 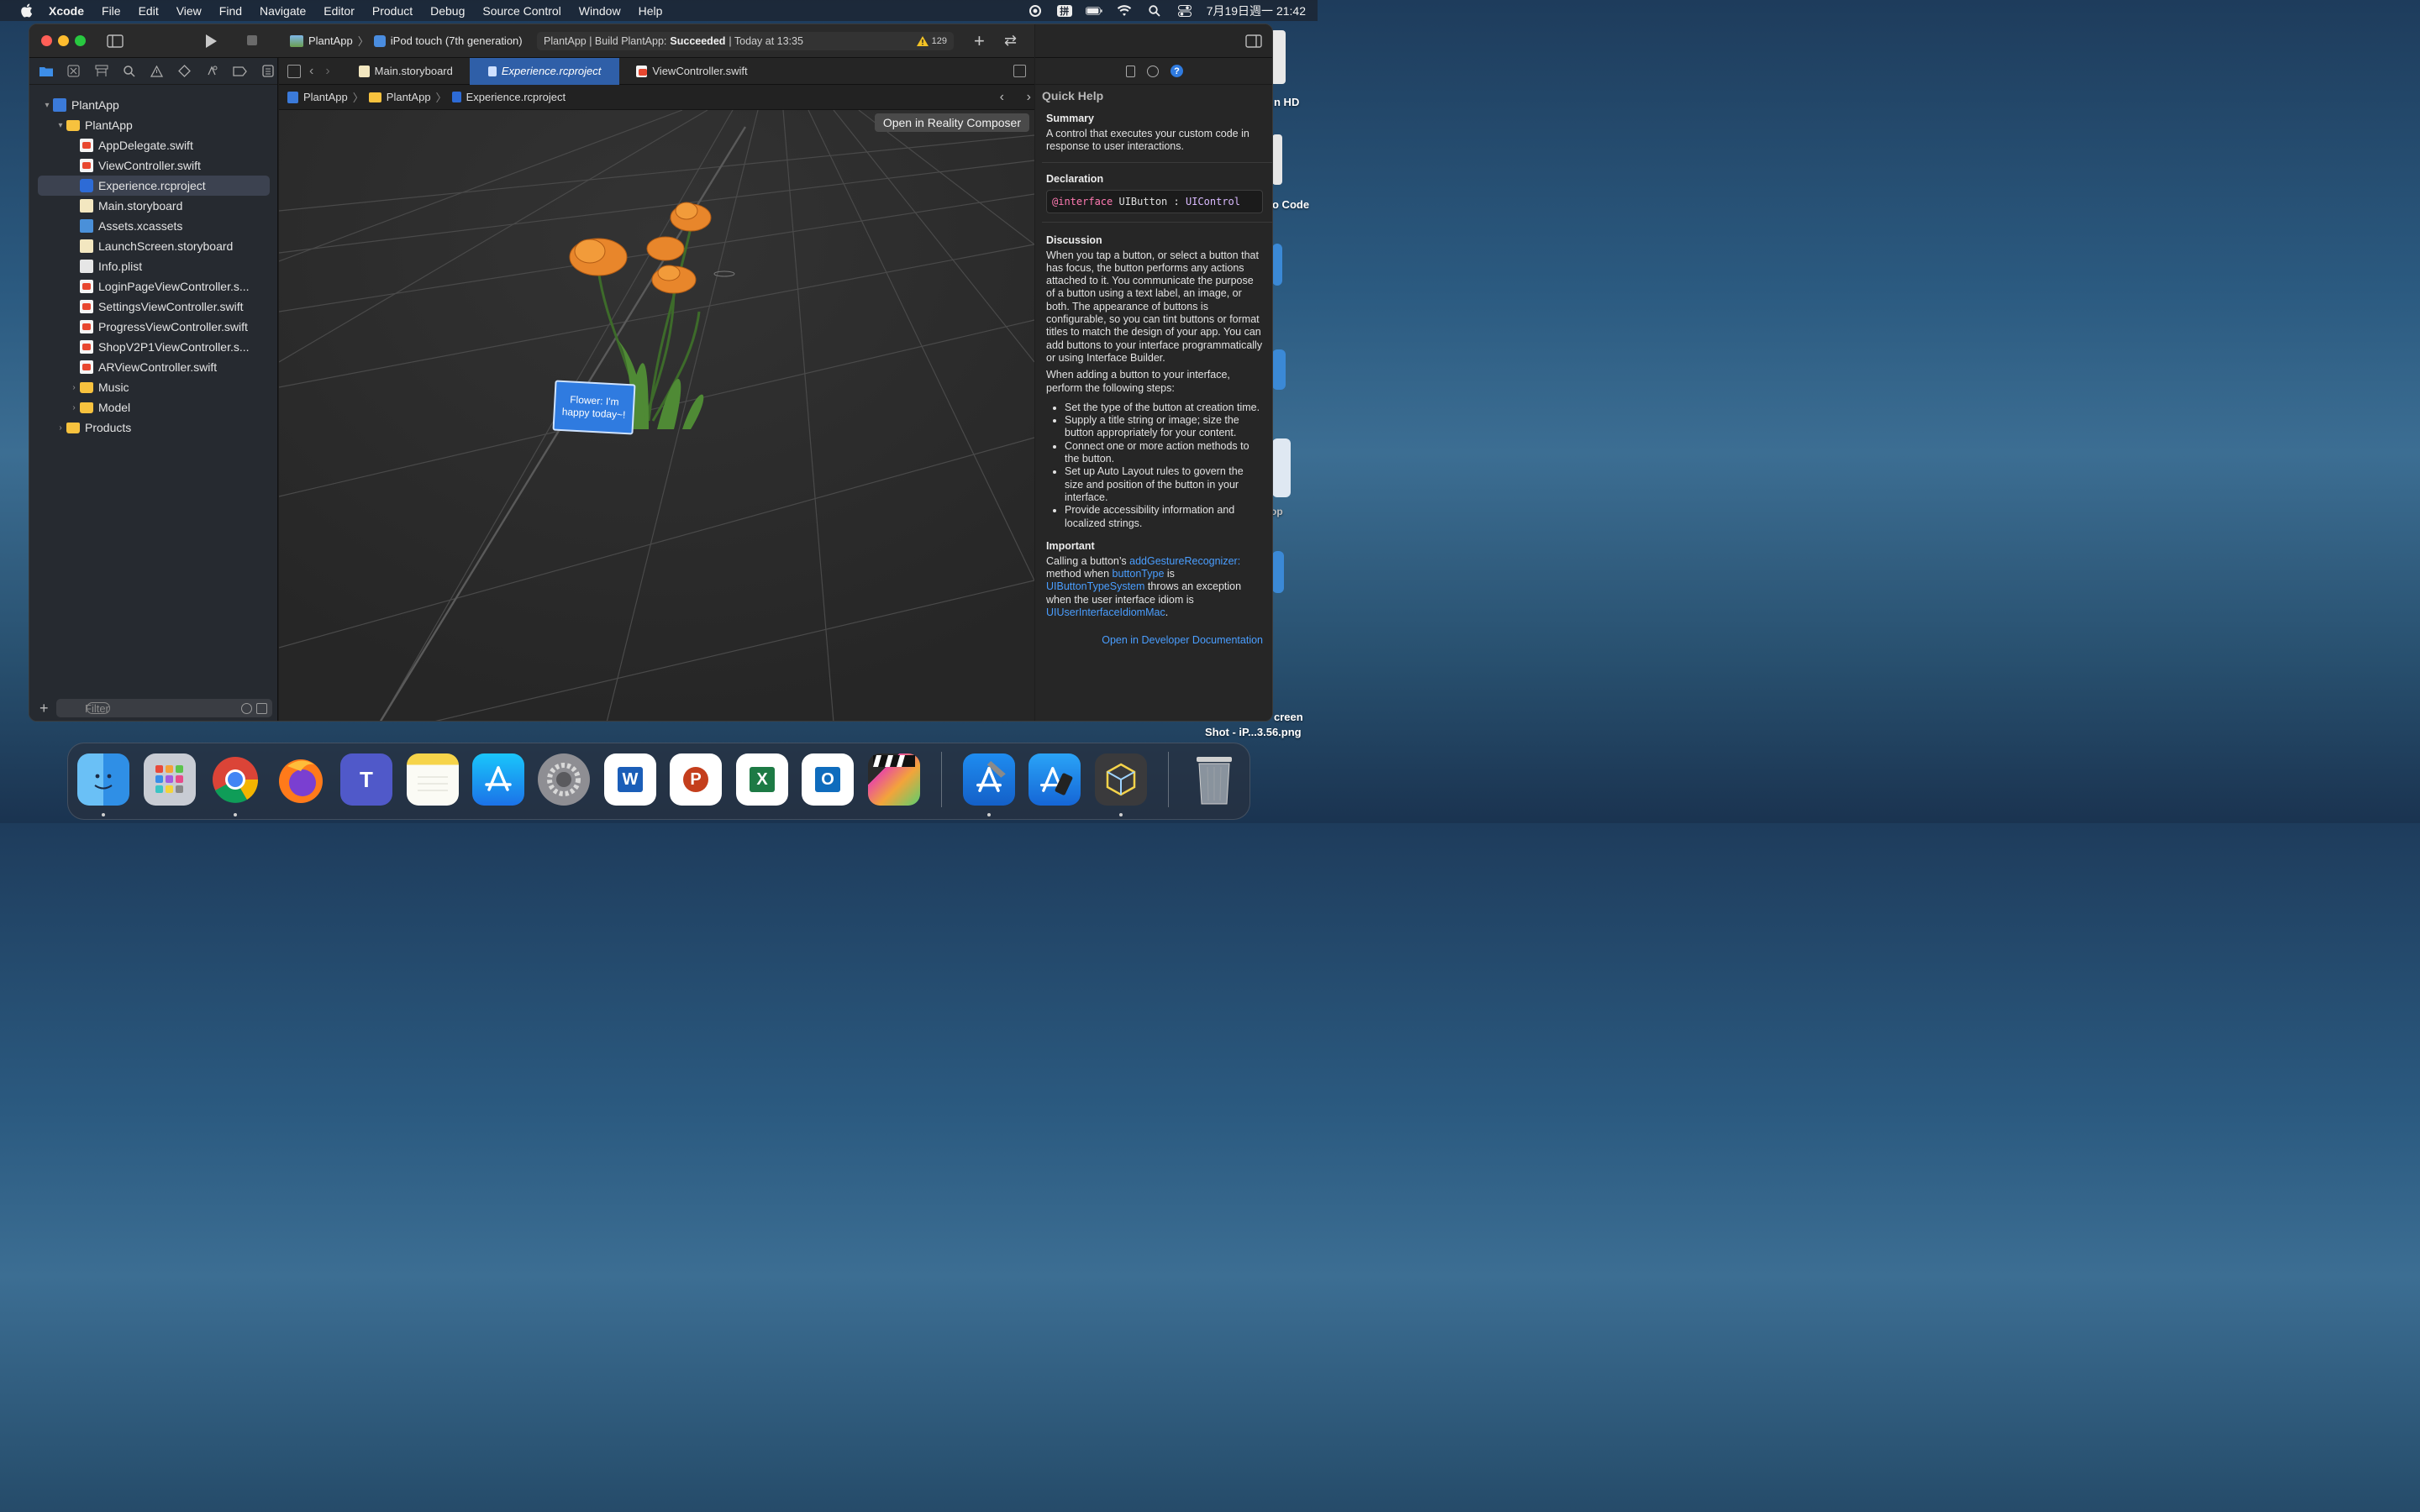 I want to click on add-gesture-recognizer-link: addGestureRecognizer:, so click(x=1184, y=561).